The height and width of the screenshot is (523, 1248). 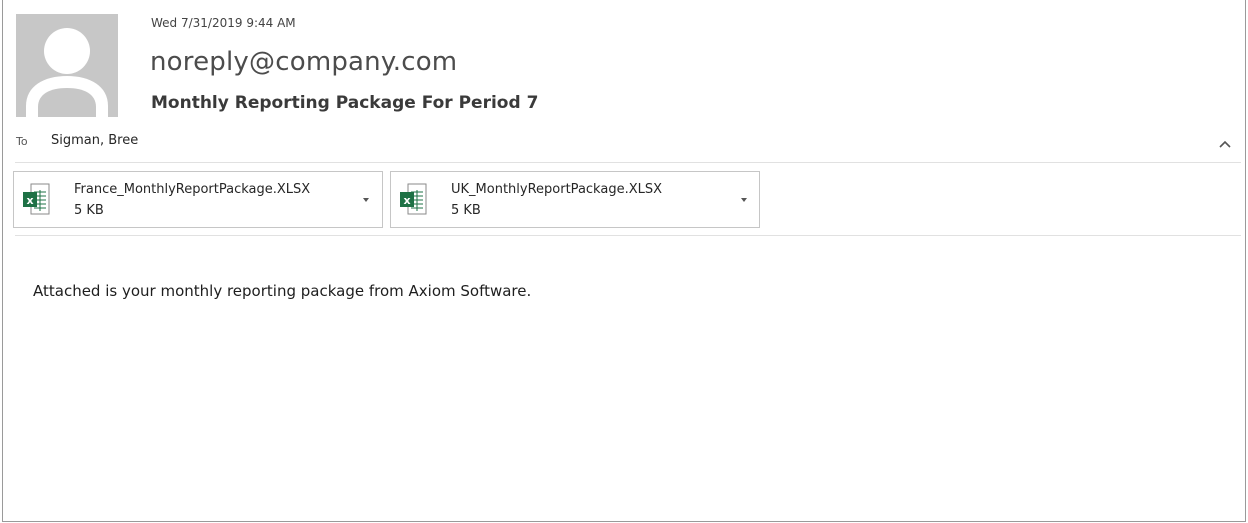 I want to click on collapse-header-button, so click(x=1225, y=144).